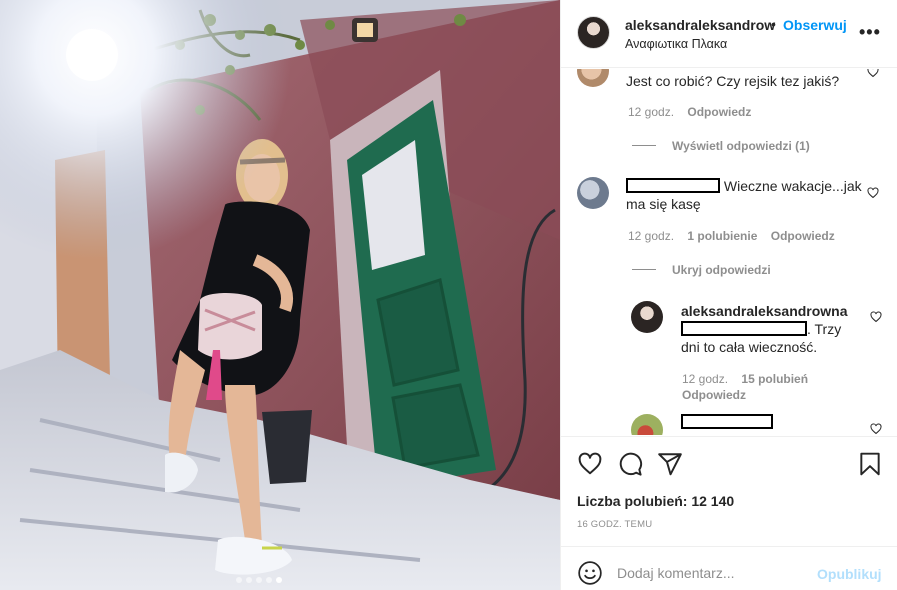 The image size is (897, 590). Describe the element at coordinates (870, 464) in the screenshot. I see `bookmark-icon` at that location.